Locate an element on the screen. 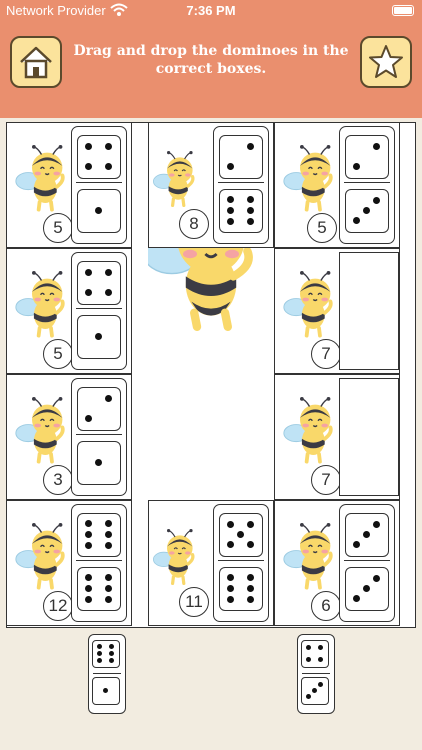 This screenshot has width=422, height=750. home-icon is located at coordinates (36, 62).